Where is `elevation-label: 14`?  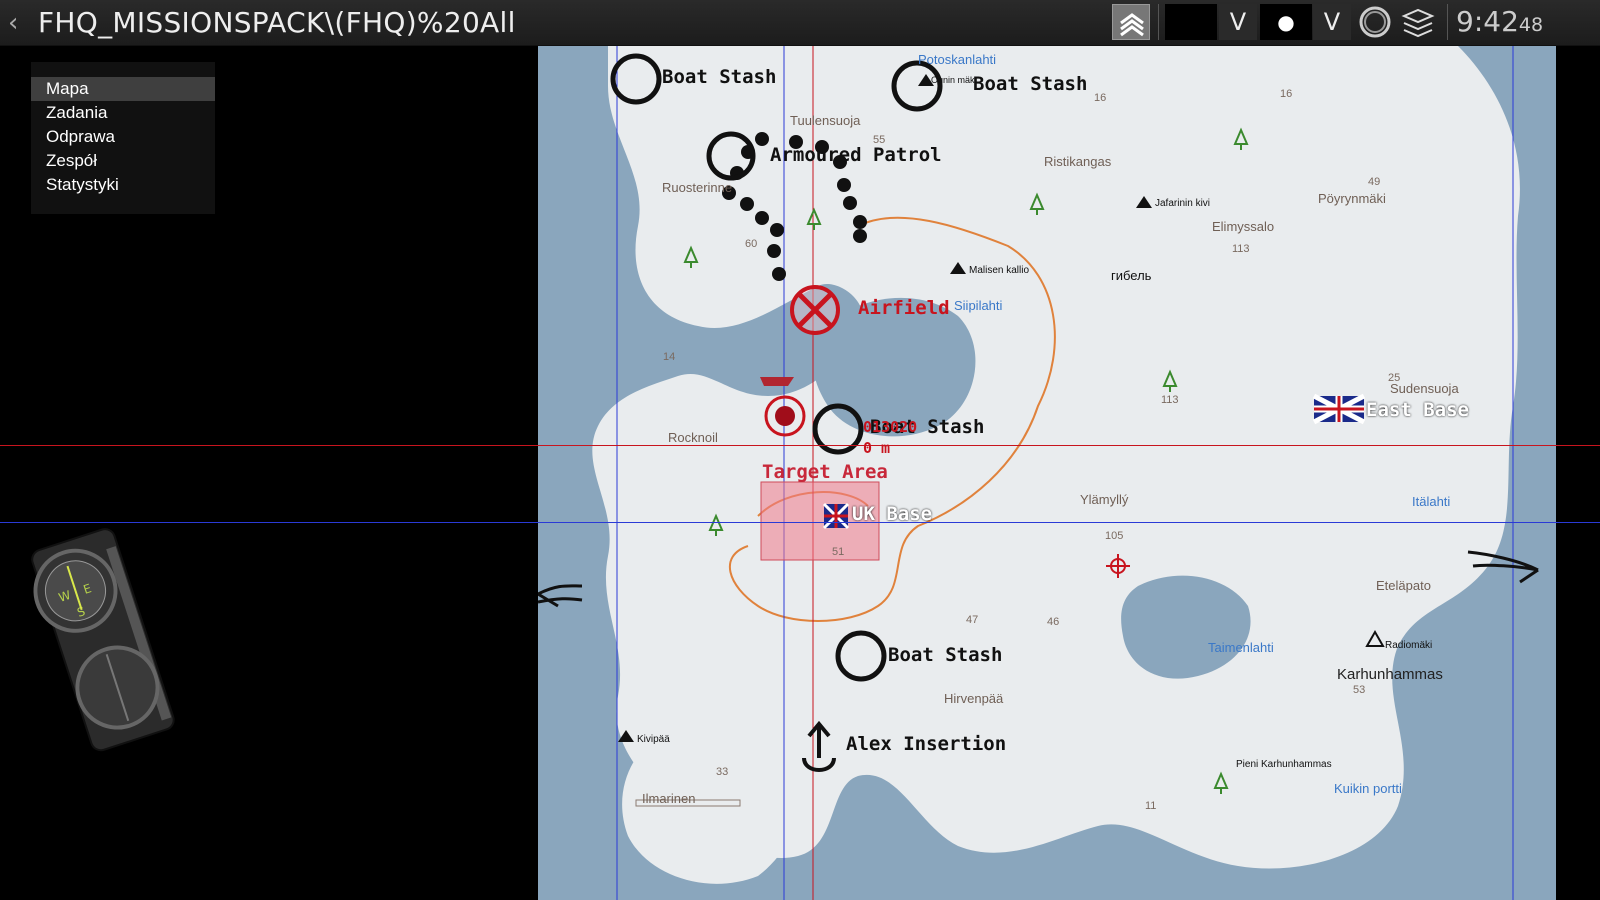 elevation-label: 14 is located at coordinates (669, 357).